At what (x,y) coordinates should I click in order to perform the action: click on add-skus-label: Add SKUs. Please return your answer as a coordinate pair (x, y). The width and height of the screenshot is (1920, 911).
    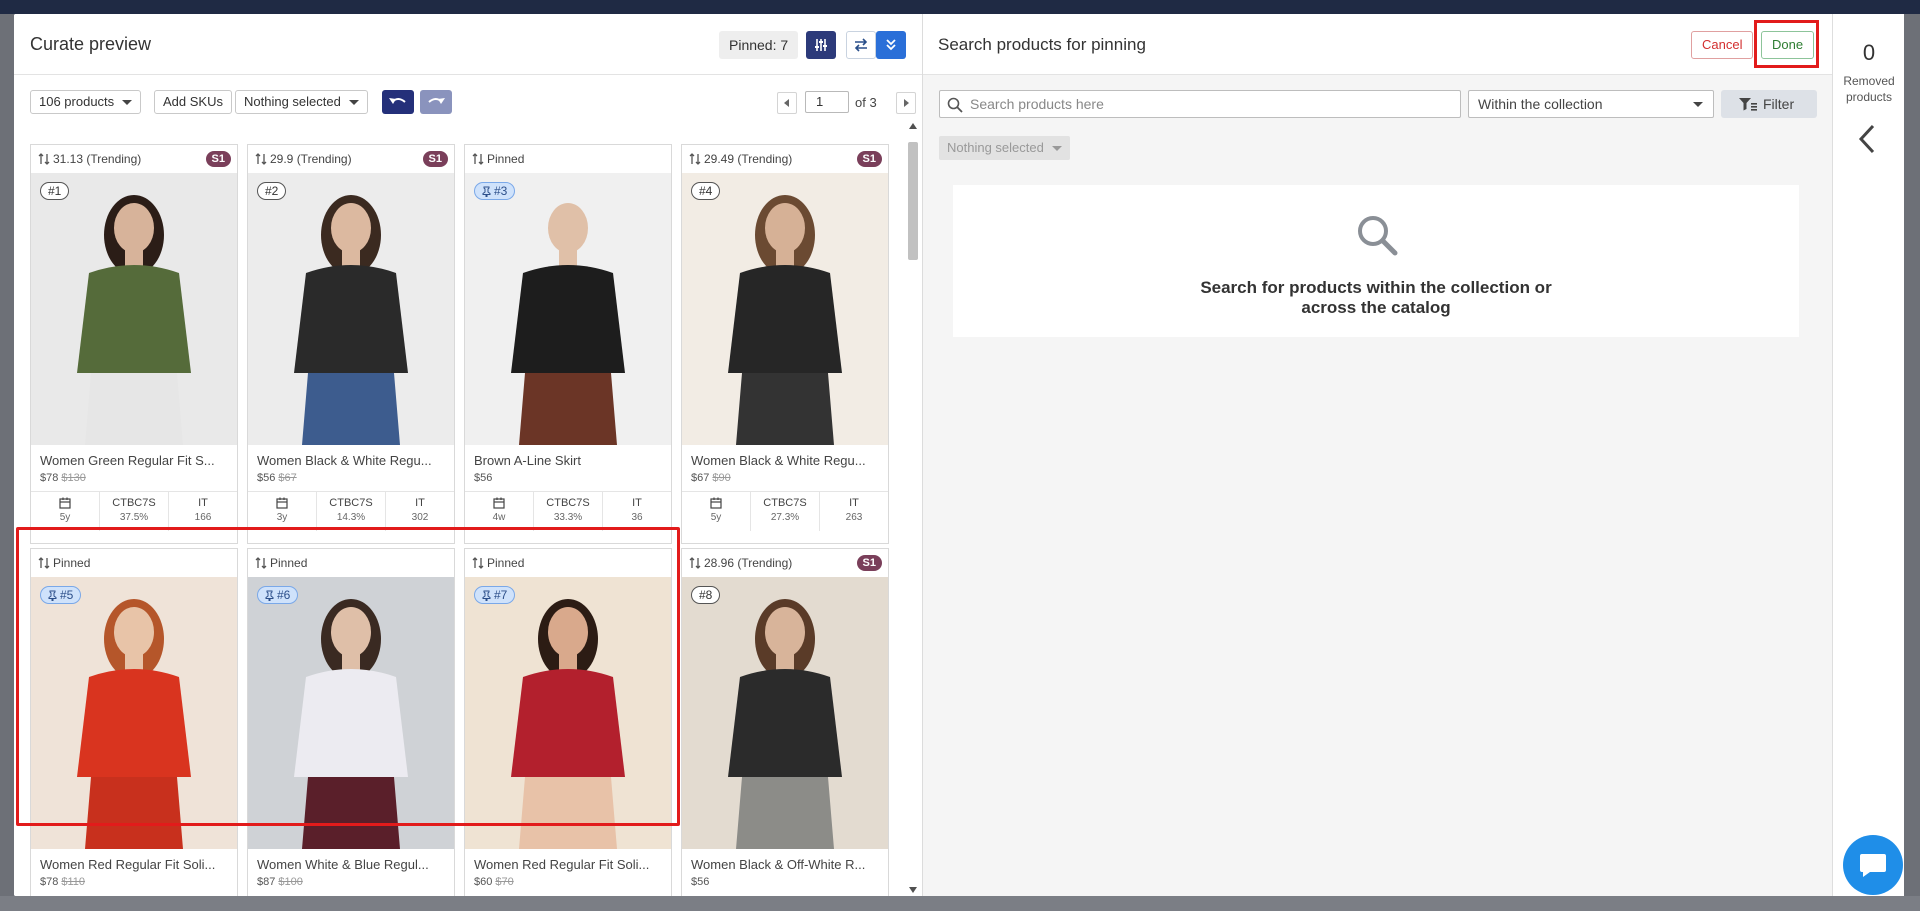
    Looking at the image, I should click on (193, 101).